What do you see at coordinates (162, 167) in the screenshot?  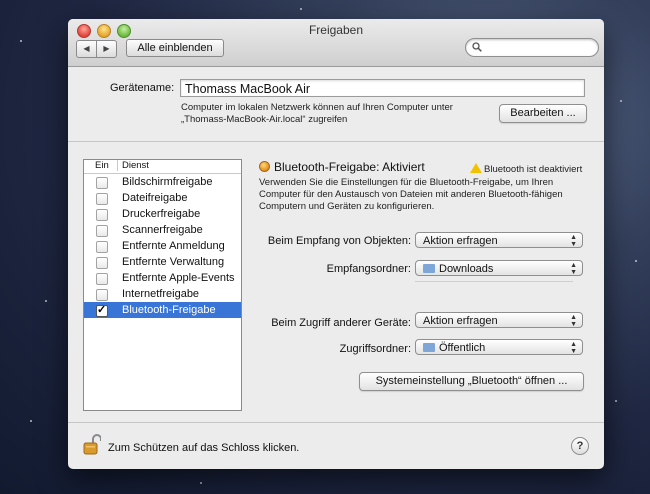 I see `service-list-header: Ein Dienst` at bounding box center [162, 167].